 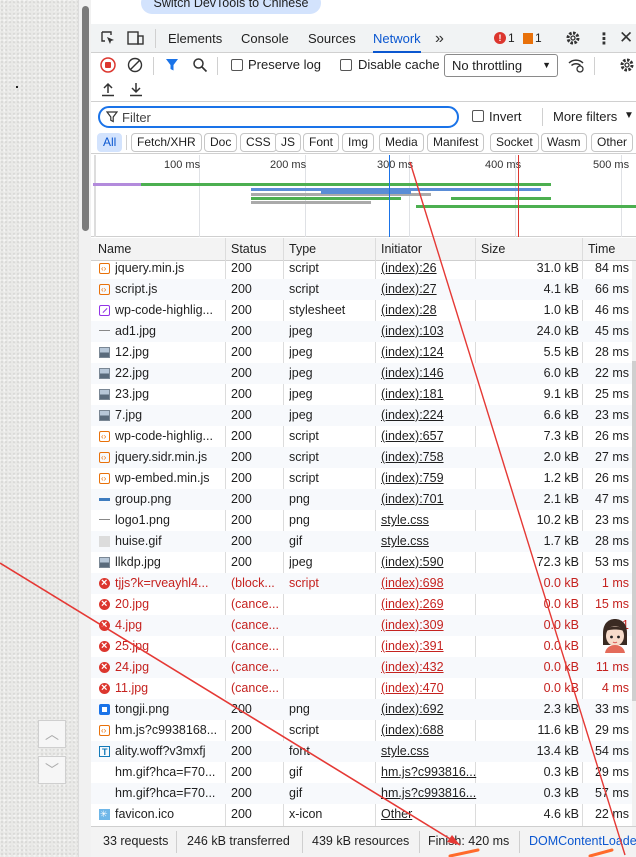 I want to click on type-filter-all: All, so click(x=110, y=142).